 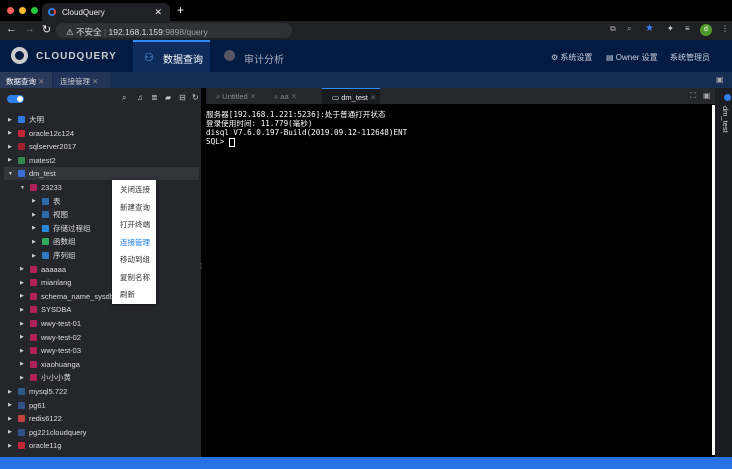 What do you see at coordinates (45, 377) in the screenshot?
I see `tree-node: ▶ 小小小黄` at bounding box center [45, 377].